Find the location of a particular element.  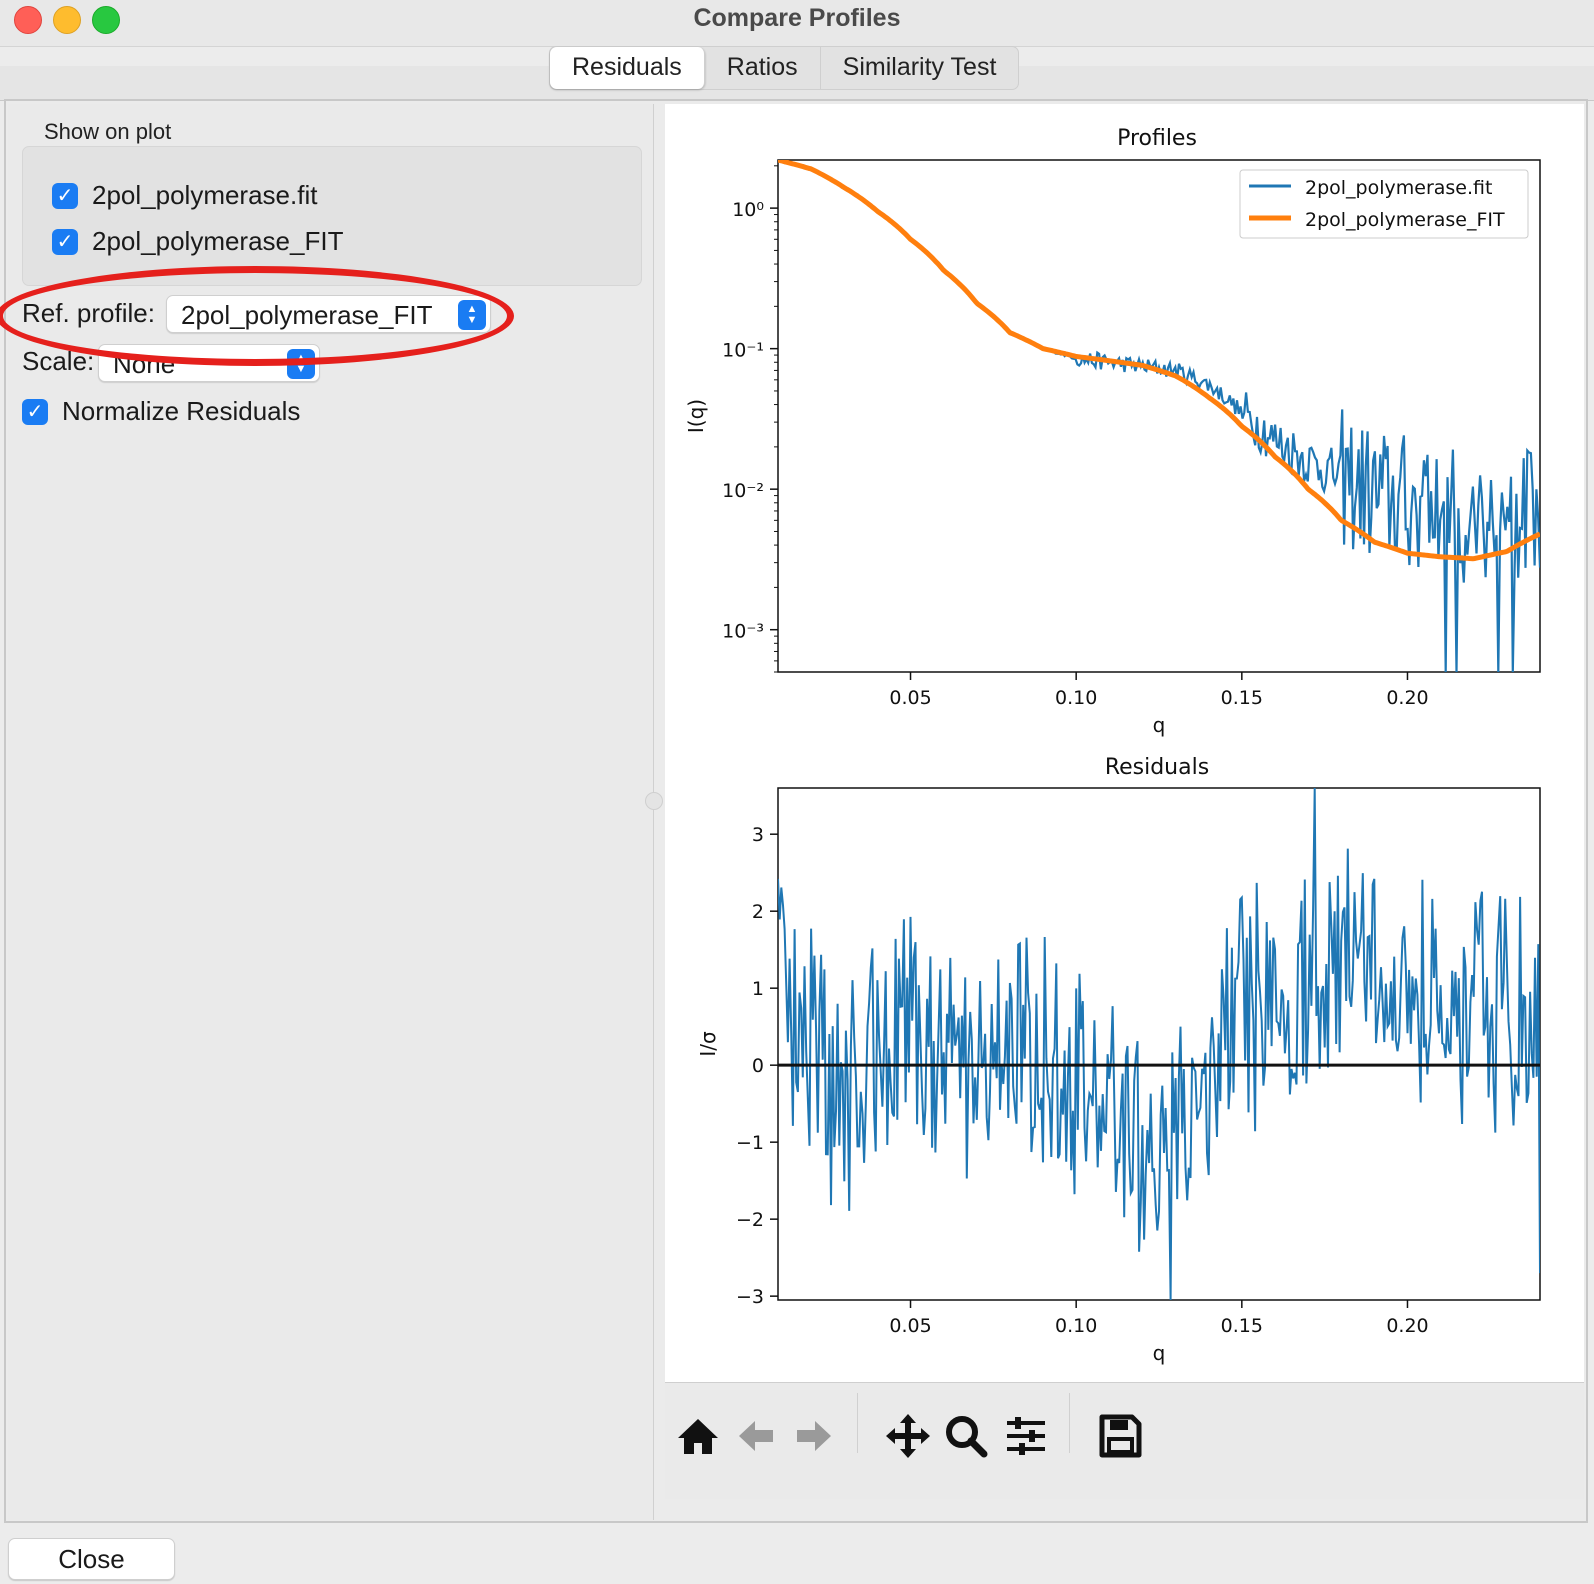

title-bar: Compare Profiles is located at coordinates (797, 23).